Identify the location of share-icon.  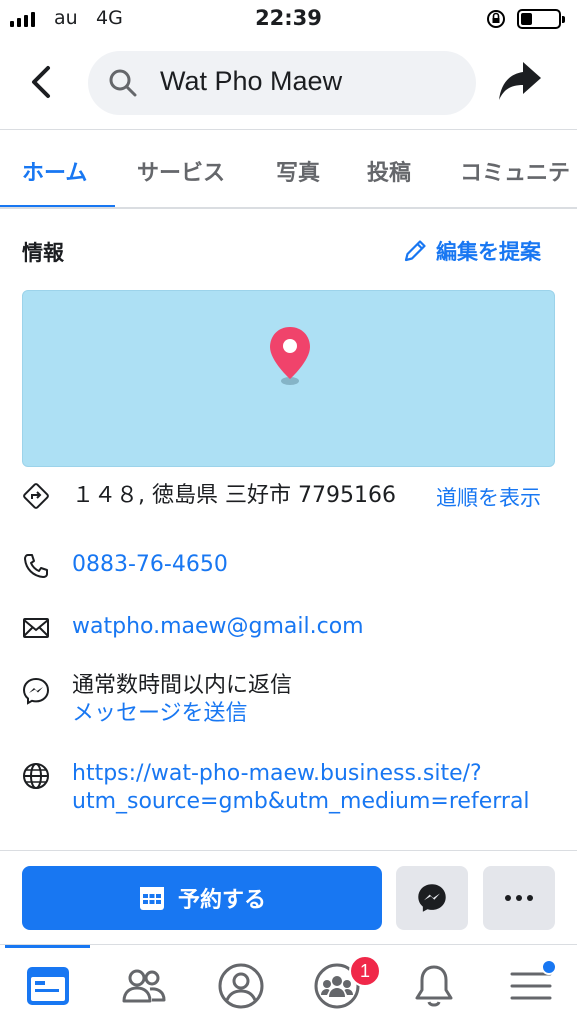
(520, 81).